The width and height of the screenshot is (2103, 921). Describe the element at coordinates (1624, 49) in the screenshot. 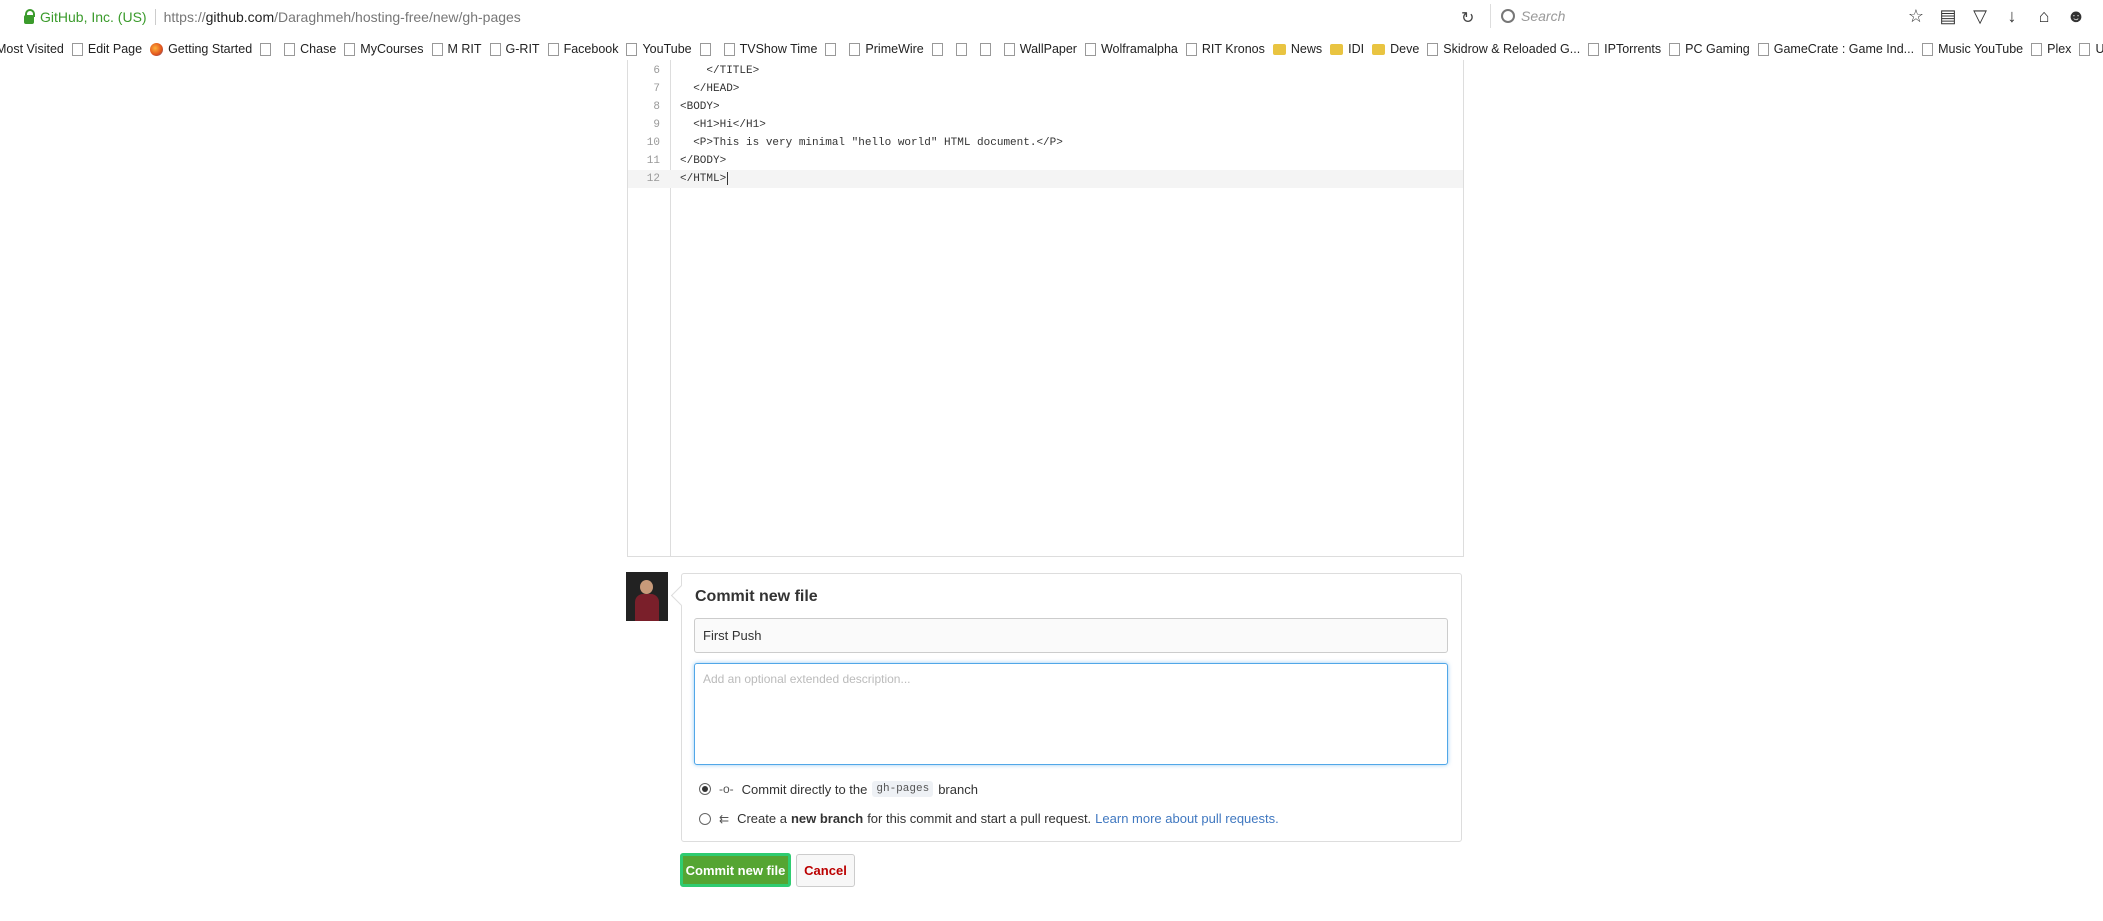

I see `bookmark-item: IPTorrents` at that location.